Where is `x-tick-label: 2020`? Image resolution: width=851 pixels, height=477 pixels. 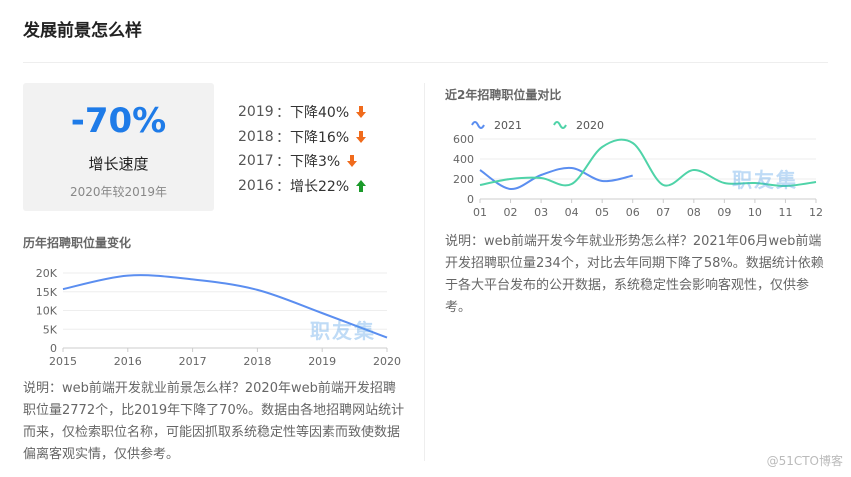
x-tick-label: 2020 is located at coordinates (387, 361).